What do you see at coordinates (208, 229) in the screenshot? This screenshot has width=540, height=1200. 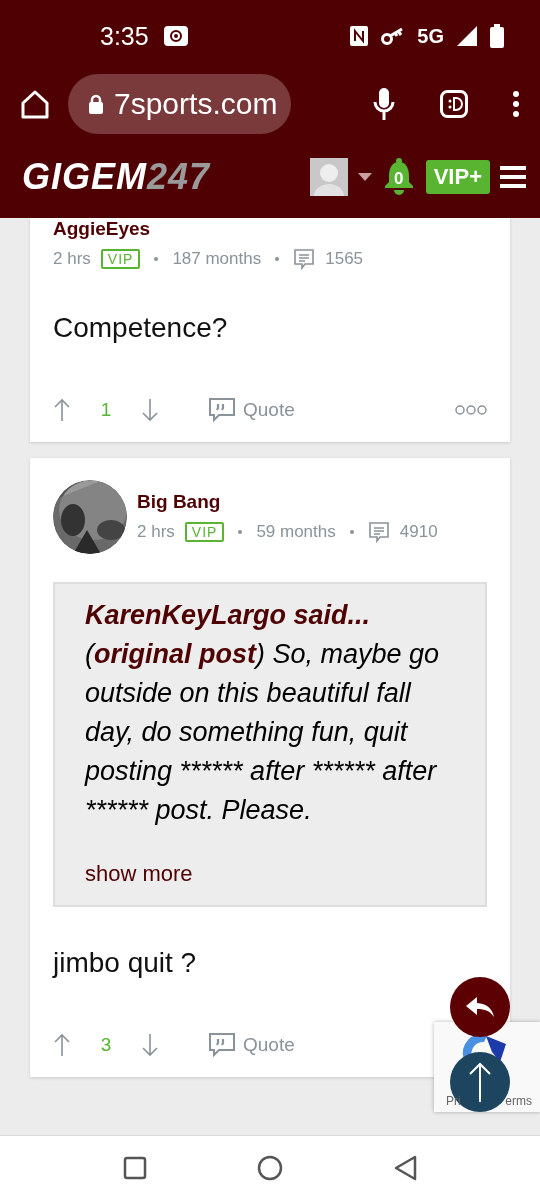 I see `author-name: AggieEyes` at bounding box center [208, 229].